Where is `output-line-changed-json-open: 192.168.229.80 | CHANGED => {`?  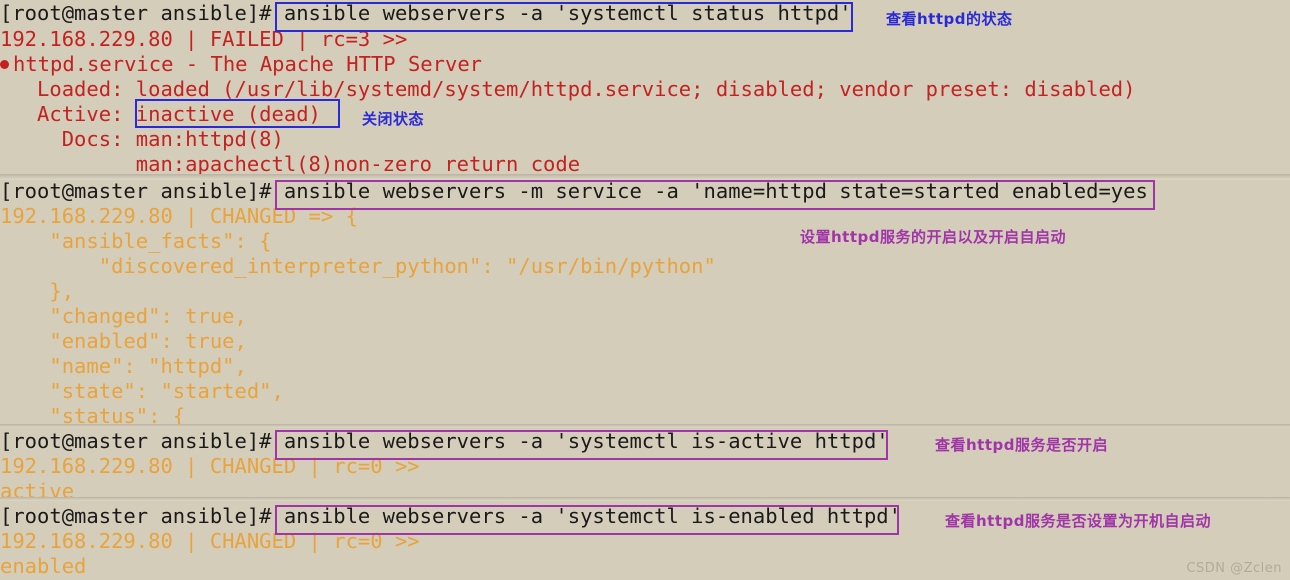 output-line-changed-json-open: 192.168.229.80 | CHANGED => { is located at coordinates (179, 216).